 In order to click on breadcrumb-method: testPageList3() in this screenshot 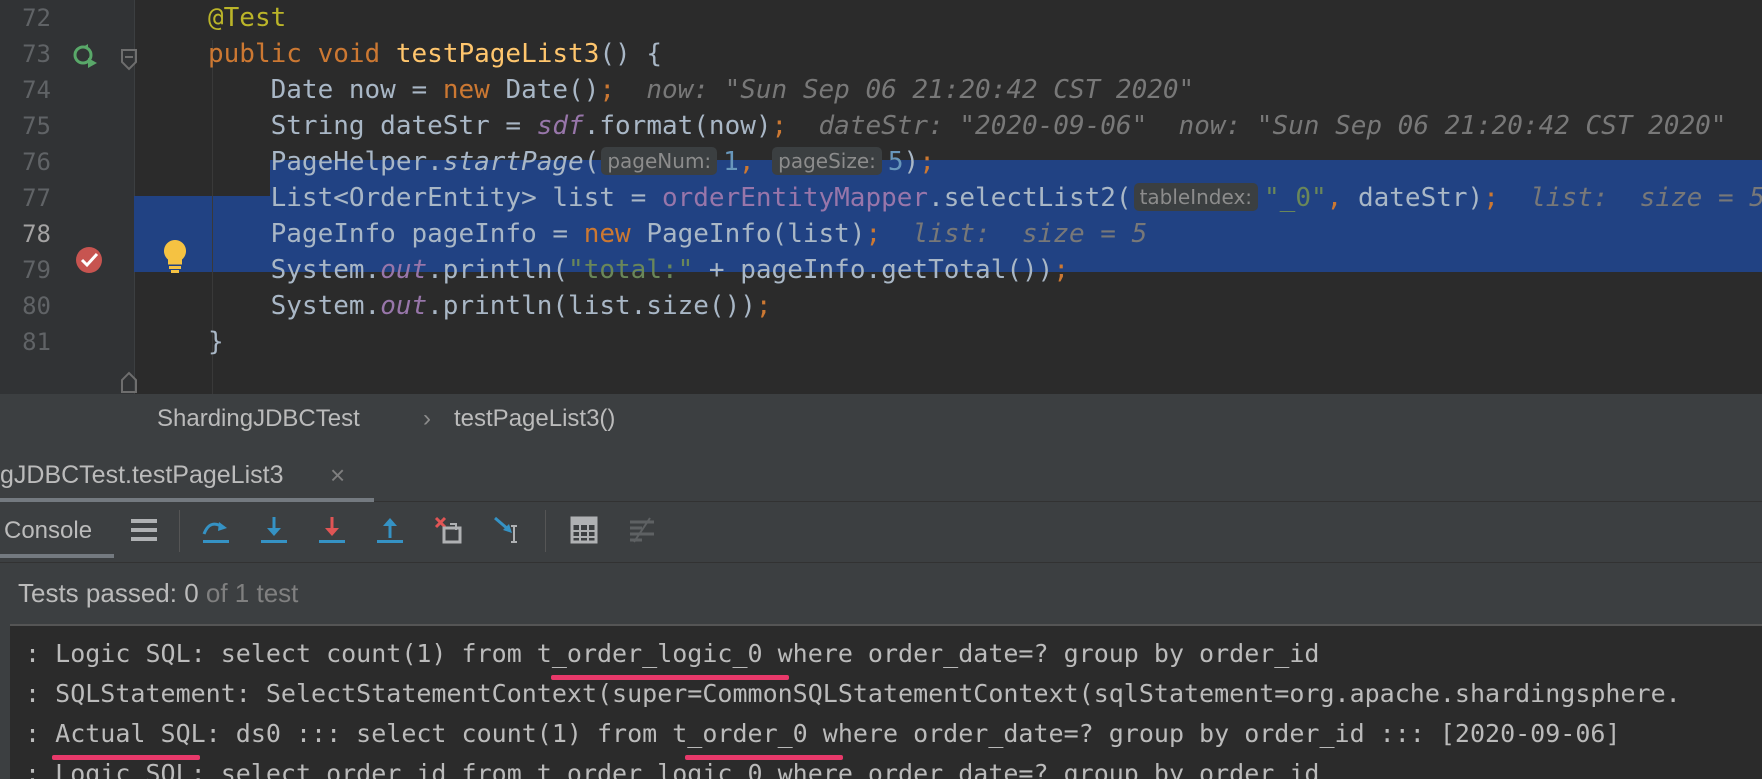, I will do `click(534, 419)`.